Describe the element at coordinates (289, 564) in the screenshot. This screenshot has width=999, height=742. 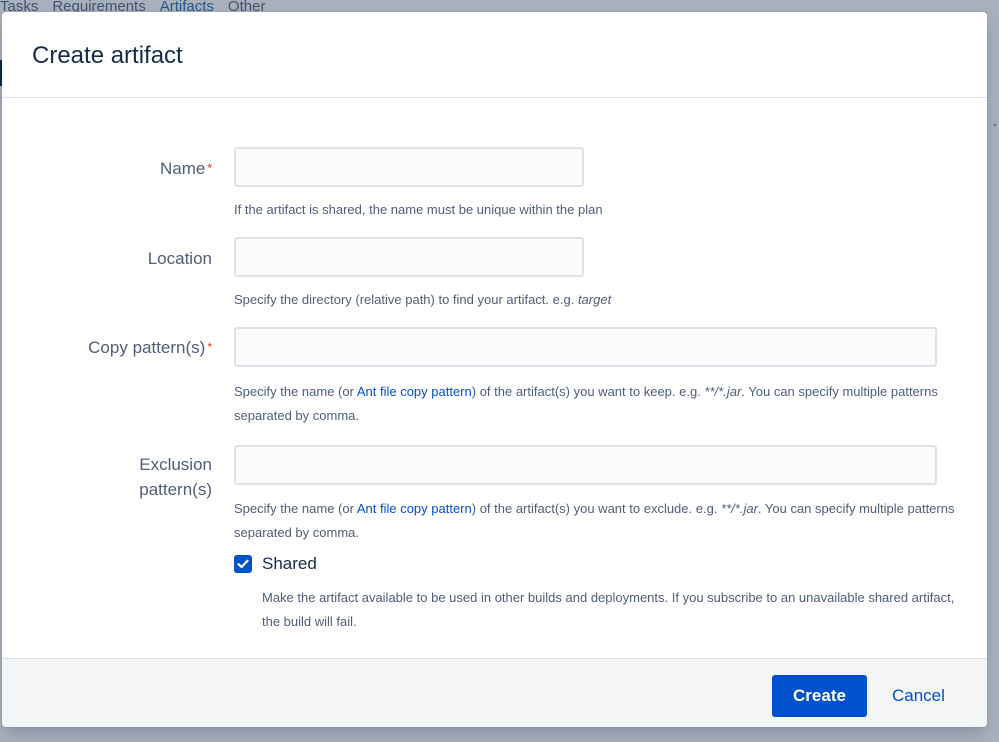
I see `shared-label: Shared` at that location.